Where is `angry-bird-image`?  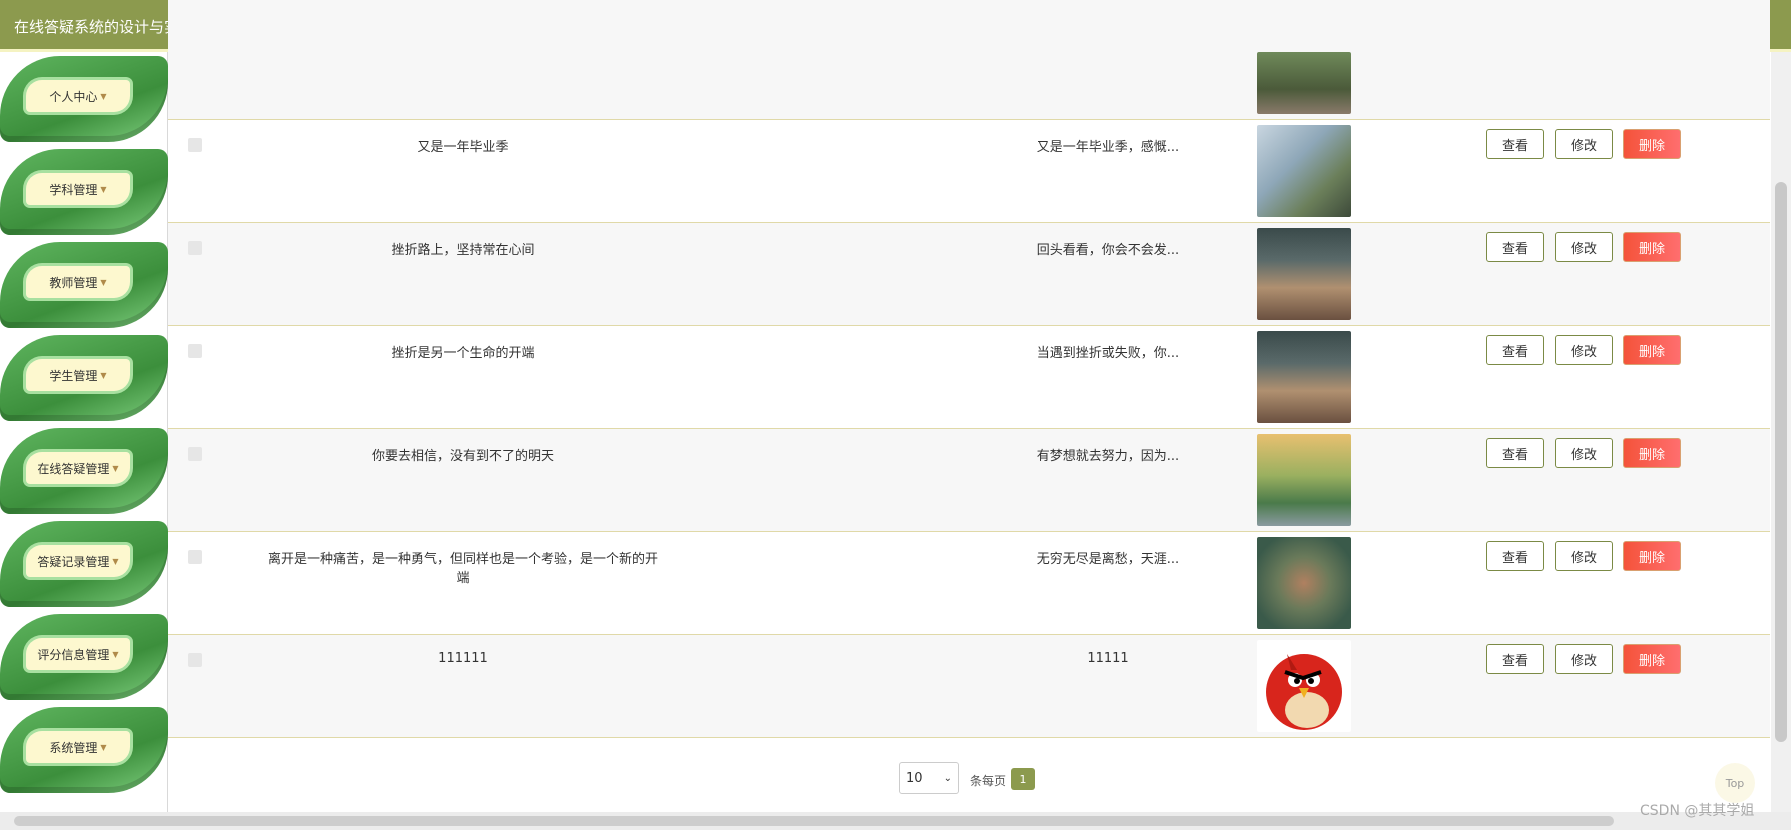 angry-bird-image is located at coordinates (1304, 692).